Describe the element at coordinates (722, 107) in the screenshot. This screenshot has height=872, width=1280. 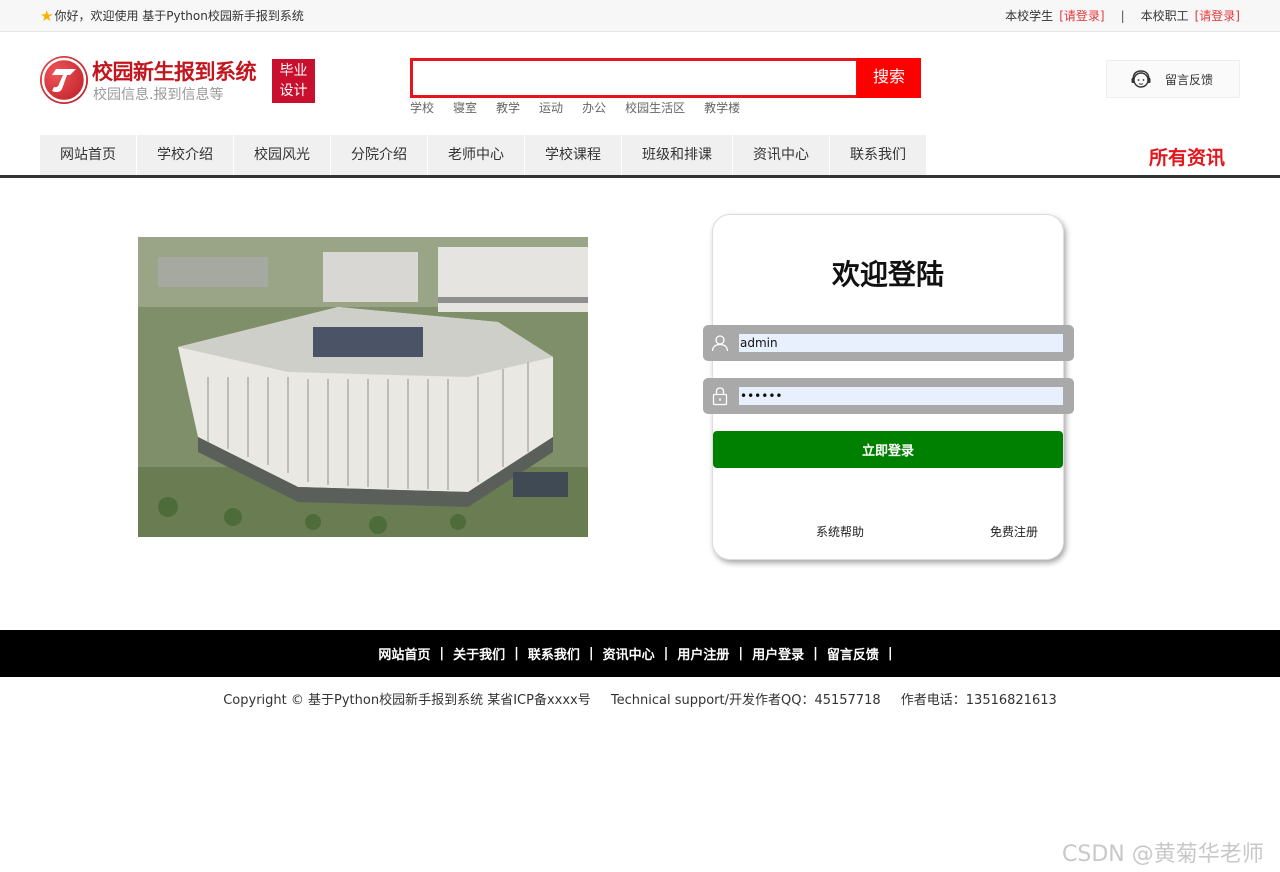
I see `hot-keyword: 教学楼` at that location.